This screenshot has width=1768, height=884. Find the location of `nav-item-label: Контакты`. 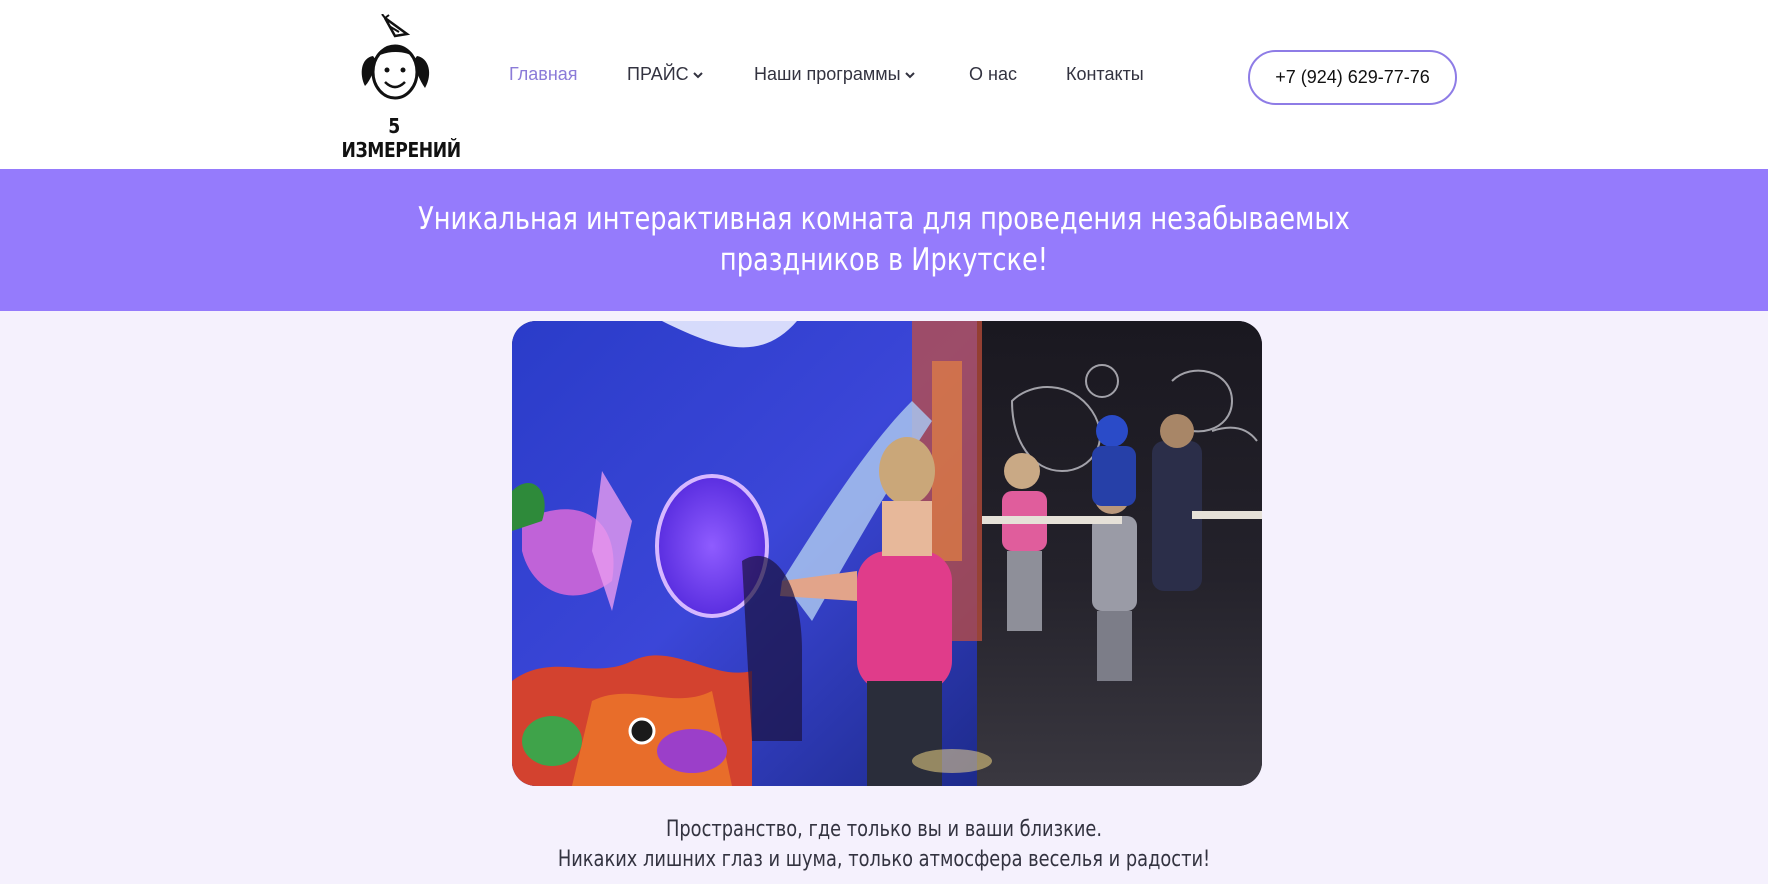

nav-item-label: Контакты is located at coordinates (1105, 74).